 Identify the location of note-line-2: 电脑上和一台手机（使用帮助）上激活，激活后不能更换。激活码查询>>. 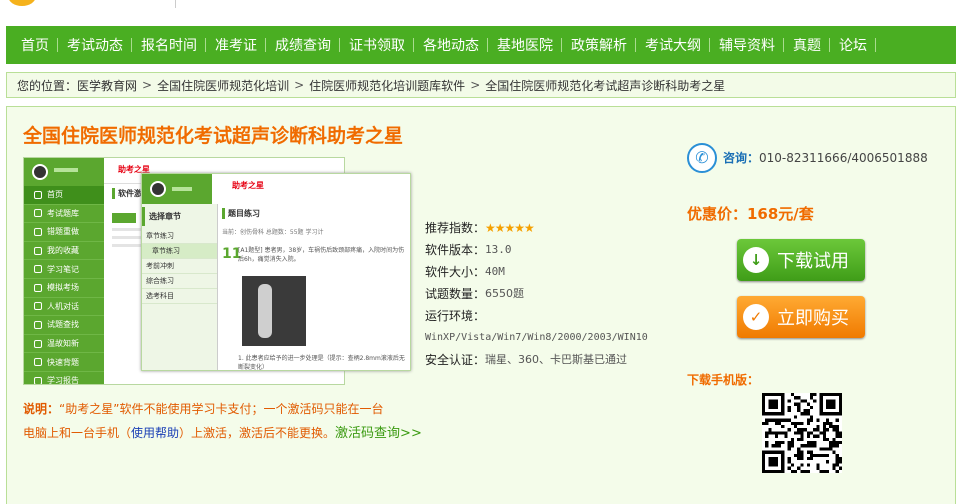
(233, 433).